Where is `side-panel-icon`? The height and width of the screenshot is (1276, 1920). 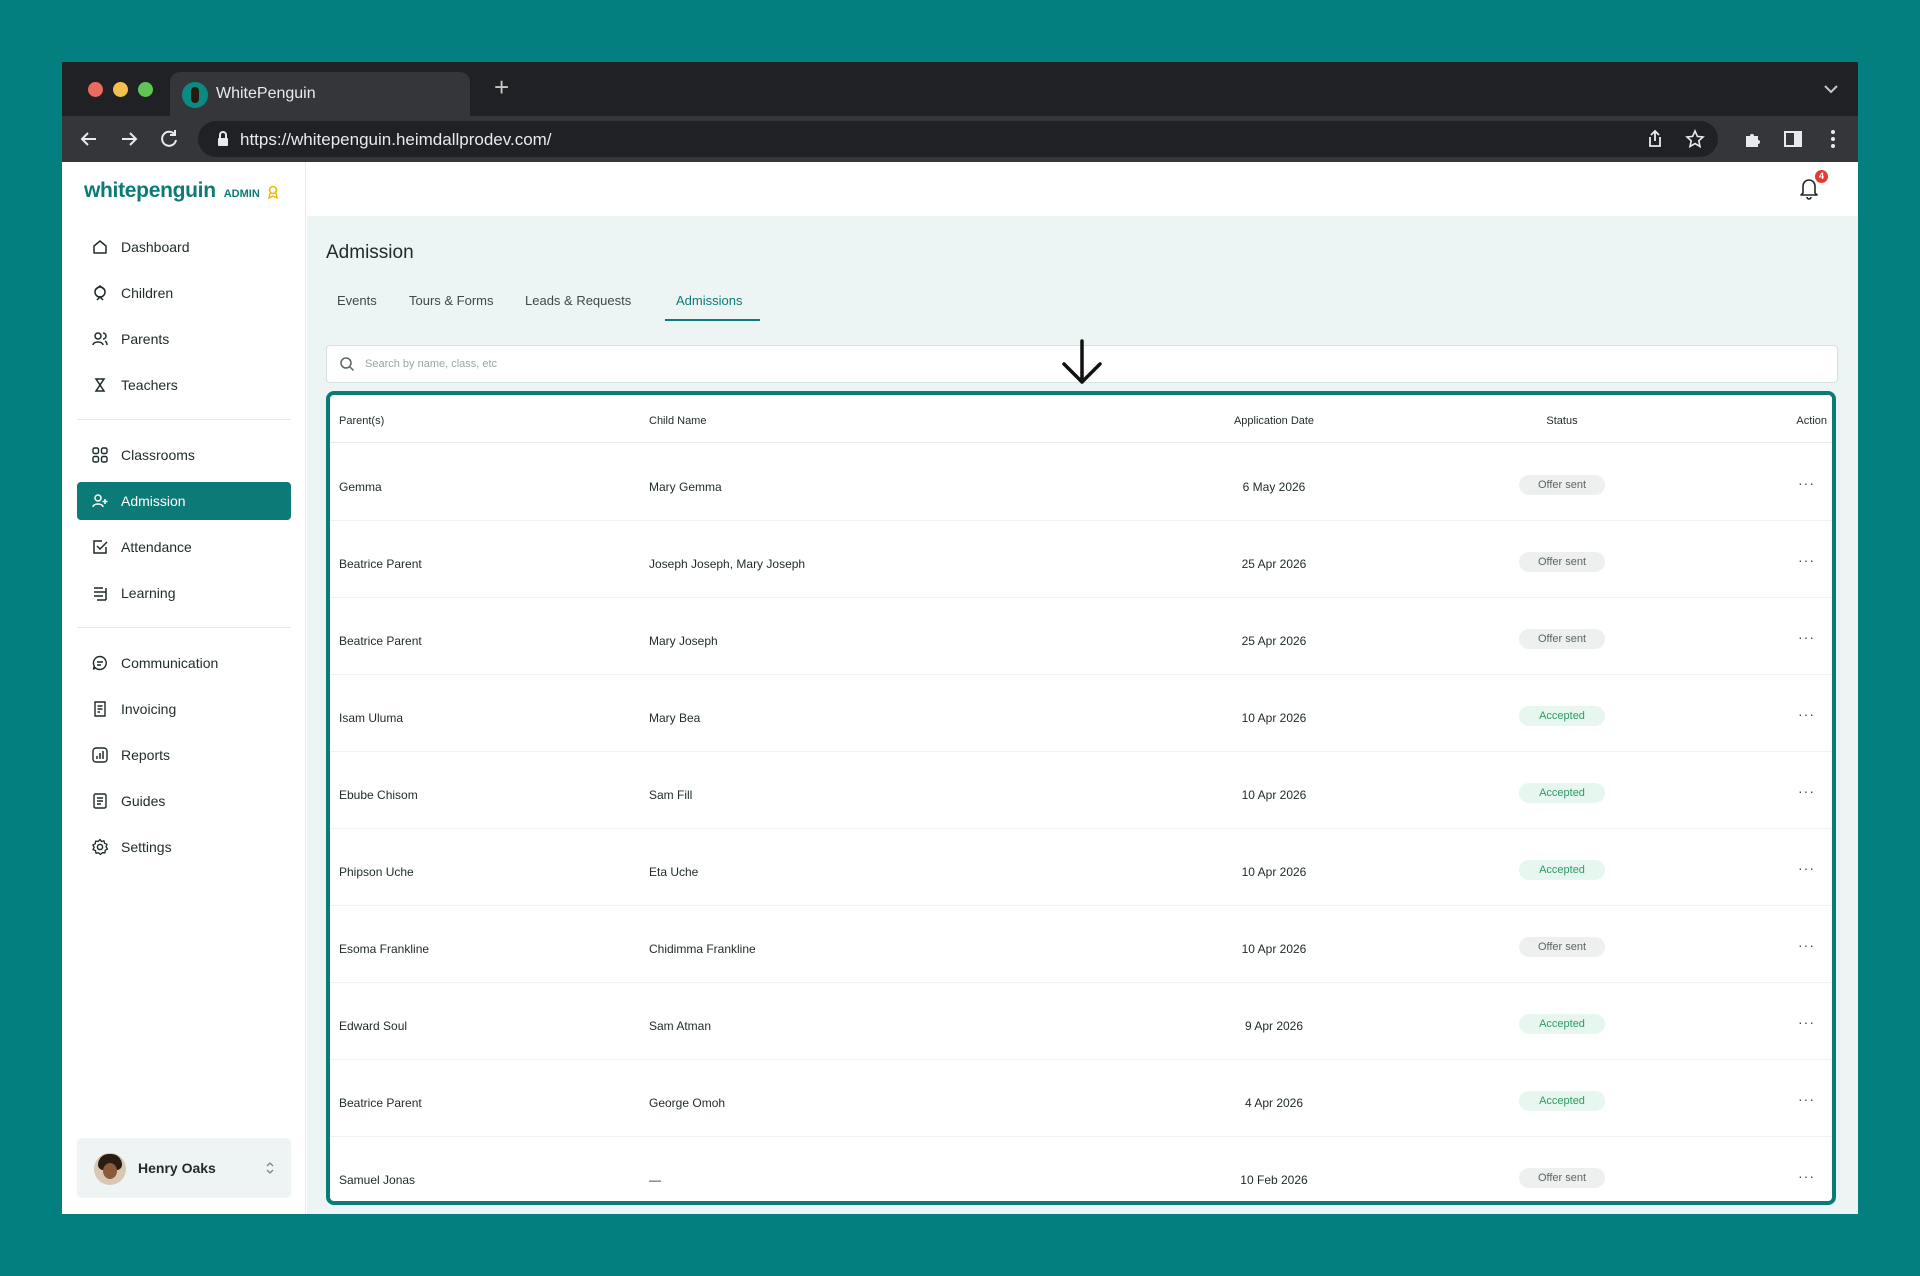 side-panel-icon is located at coordinates (1793, 139).